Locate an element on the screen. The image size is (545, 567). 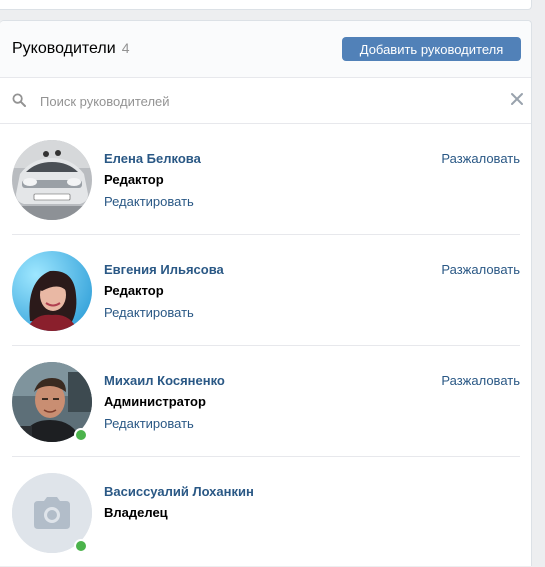
add-manager-button: Добавить руководителя is located at coordinates (431, 49).